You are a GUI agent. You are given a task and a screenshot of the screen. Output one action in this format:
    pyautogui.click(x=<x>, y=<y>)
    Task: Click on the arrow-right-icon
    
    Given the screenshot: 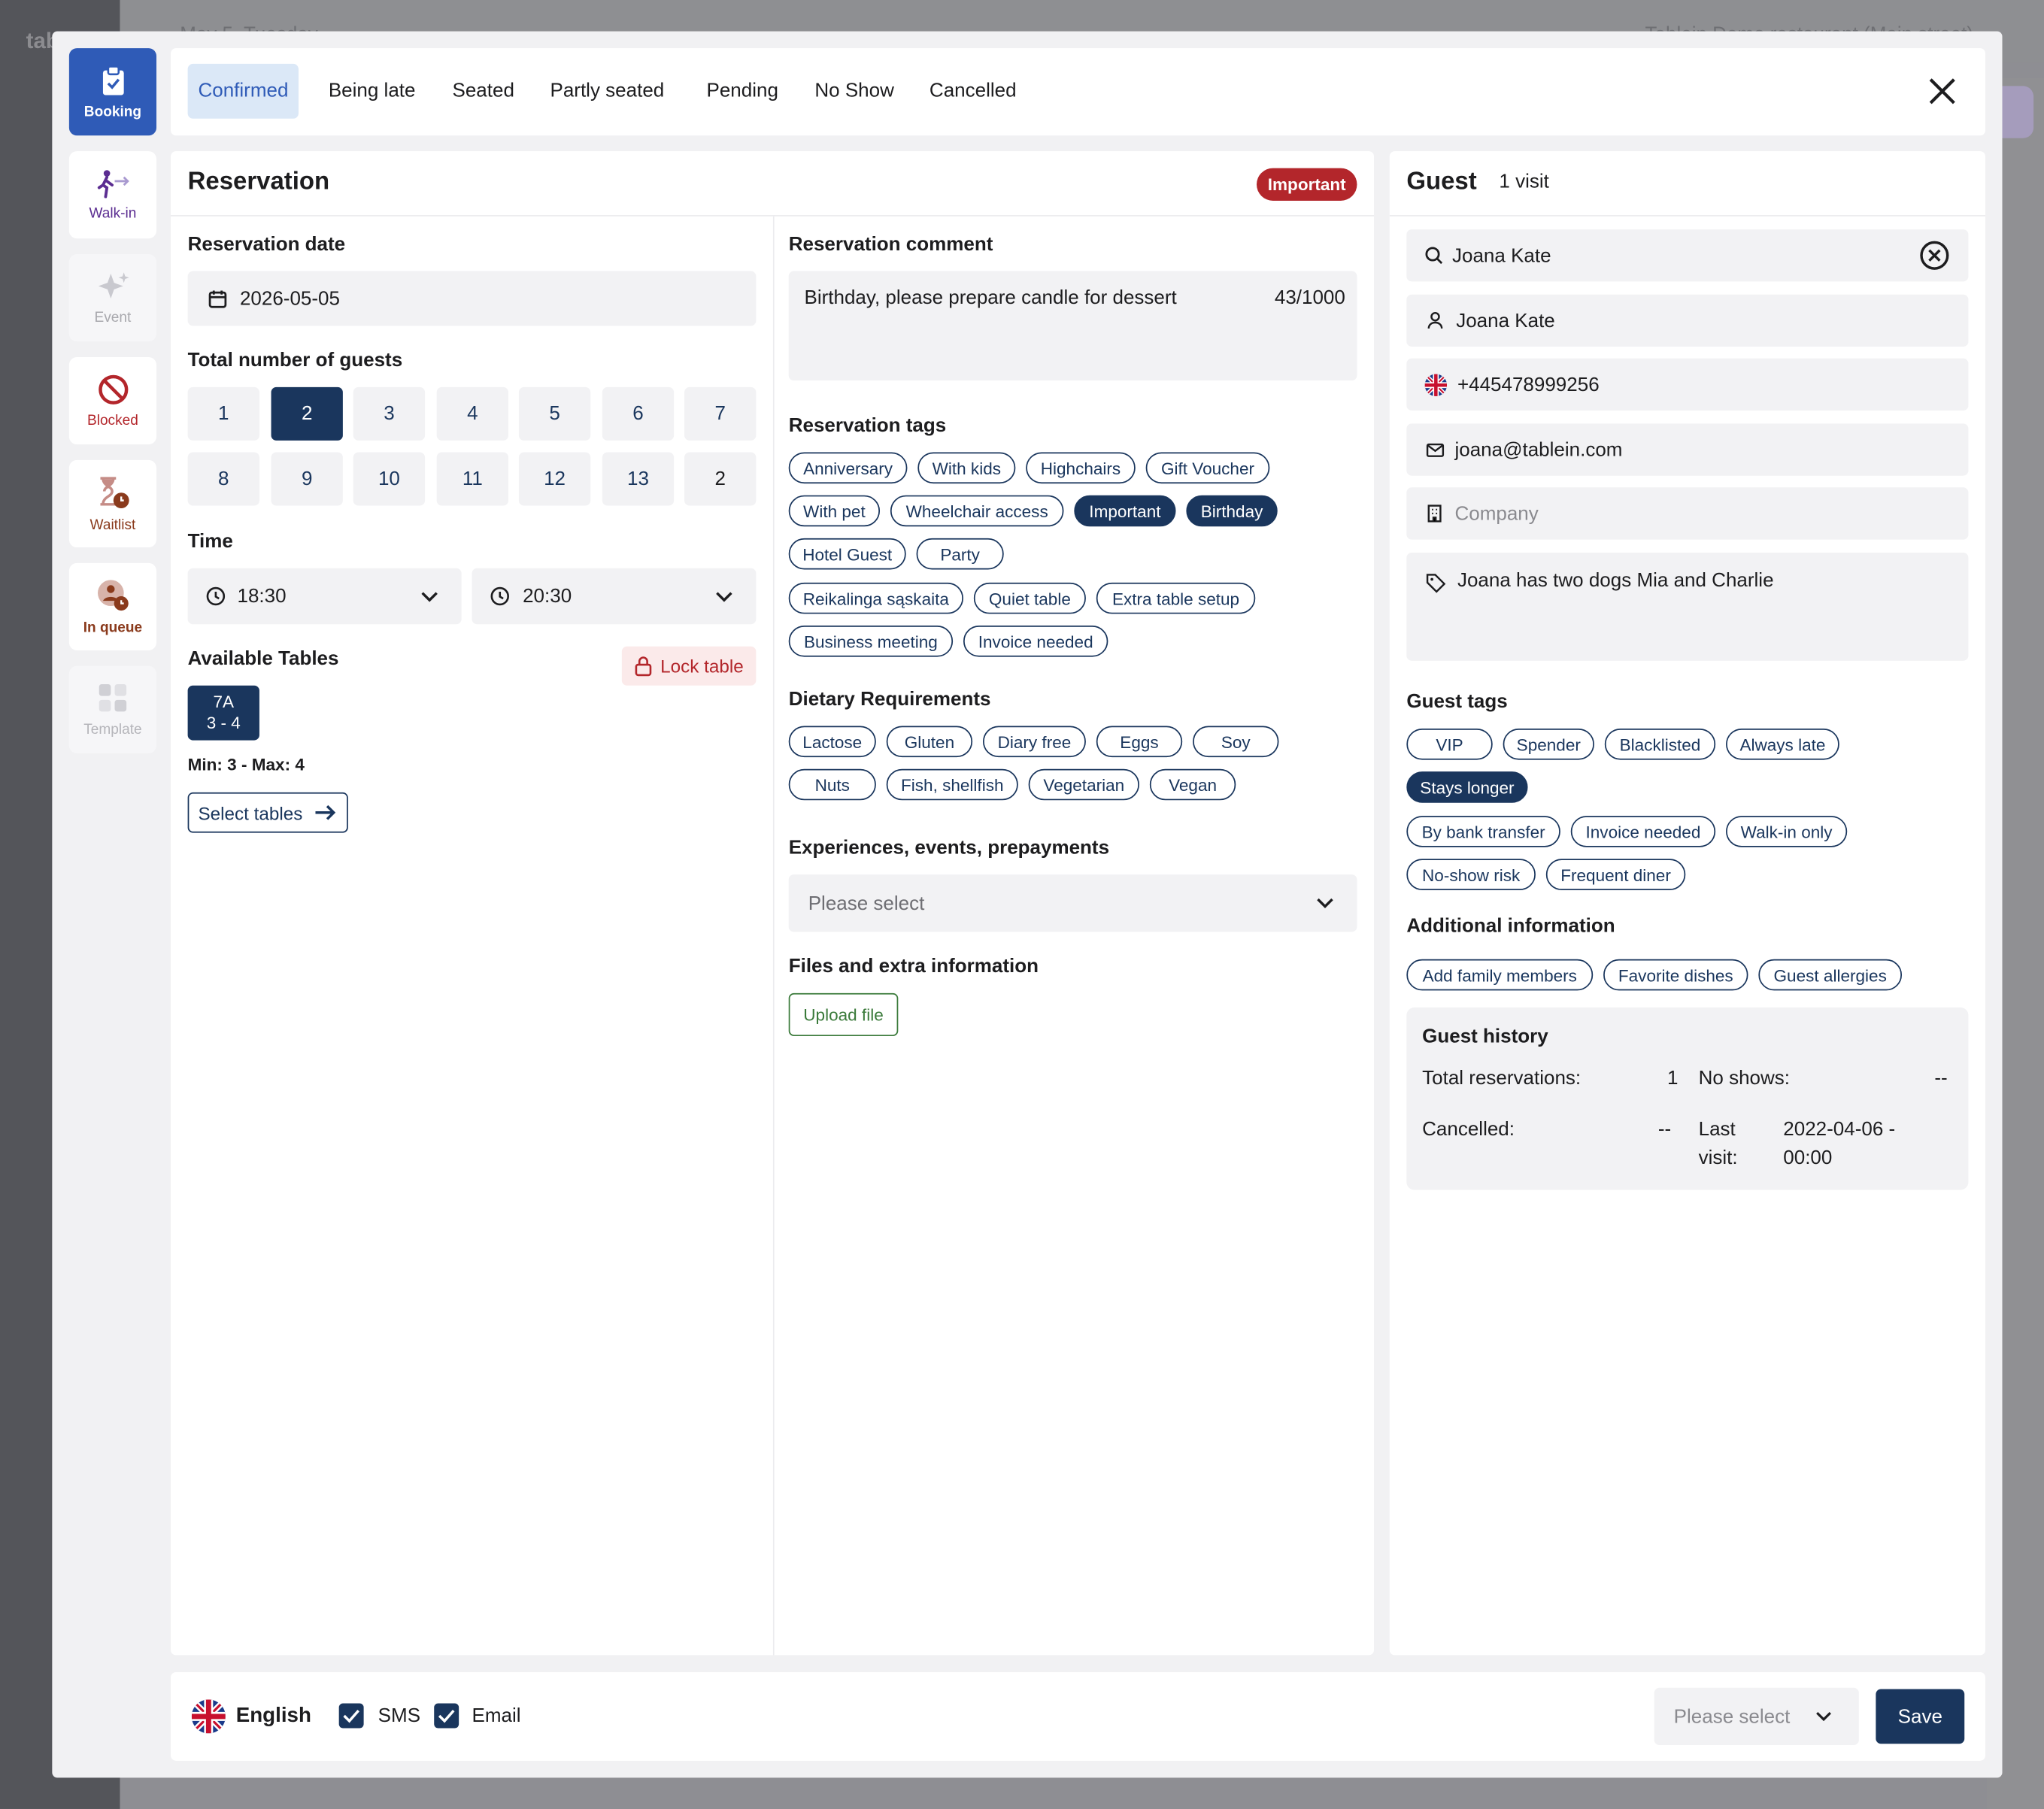 What is the action you would take?
    pyautogui.click(x=325, y=812)
    